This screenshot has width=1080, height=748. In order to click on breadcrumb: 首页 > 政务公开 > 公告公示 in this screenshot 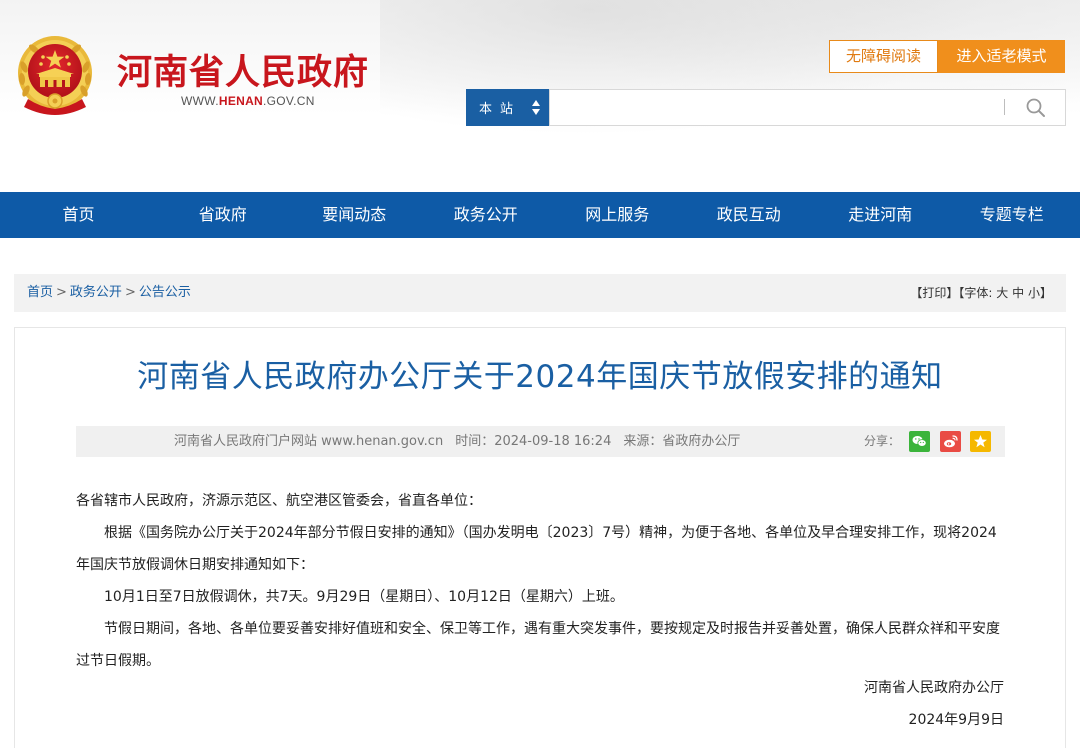, I will do `click(109, 293)`.